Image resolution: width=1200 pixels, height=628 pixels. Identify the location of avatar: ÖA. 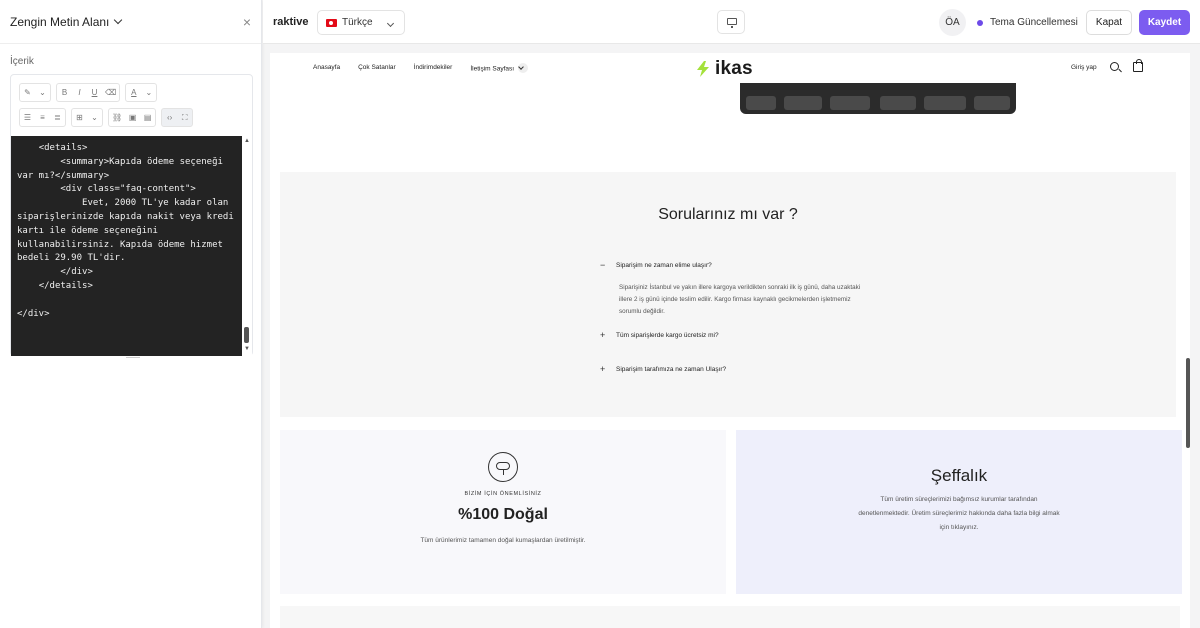
(952, 22).